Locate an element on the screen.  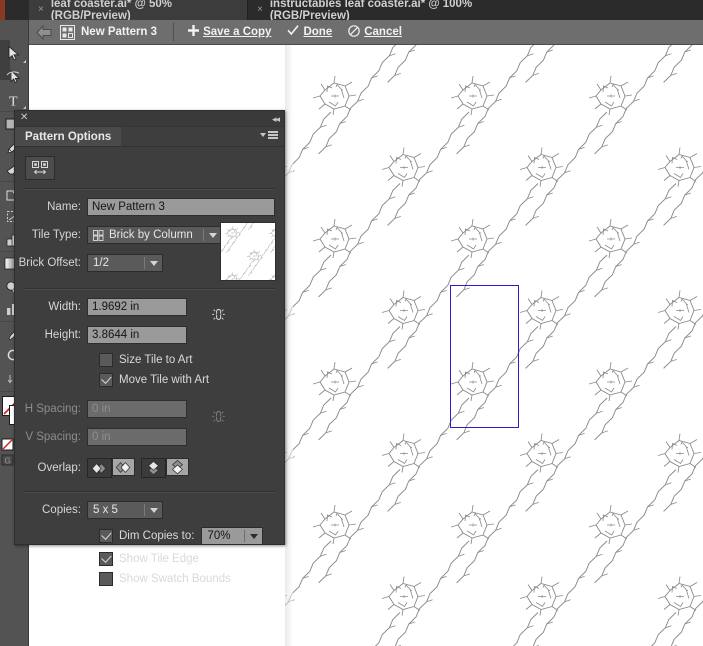
copies-value: 5 x 5 is located at coordinates (105, 510).